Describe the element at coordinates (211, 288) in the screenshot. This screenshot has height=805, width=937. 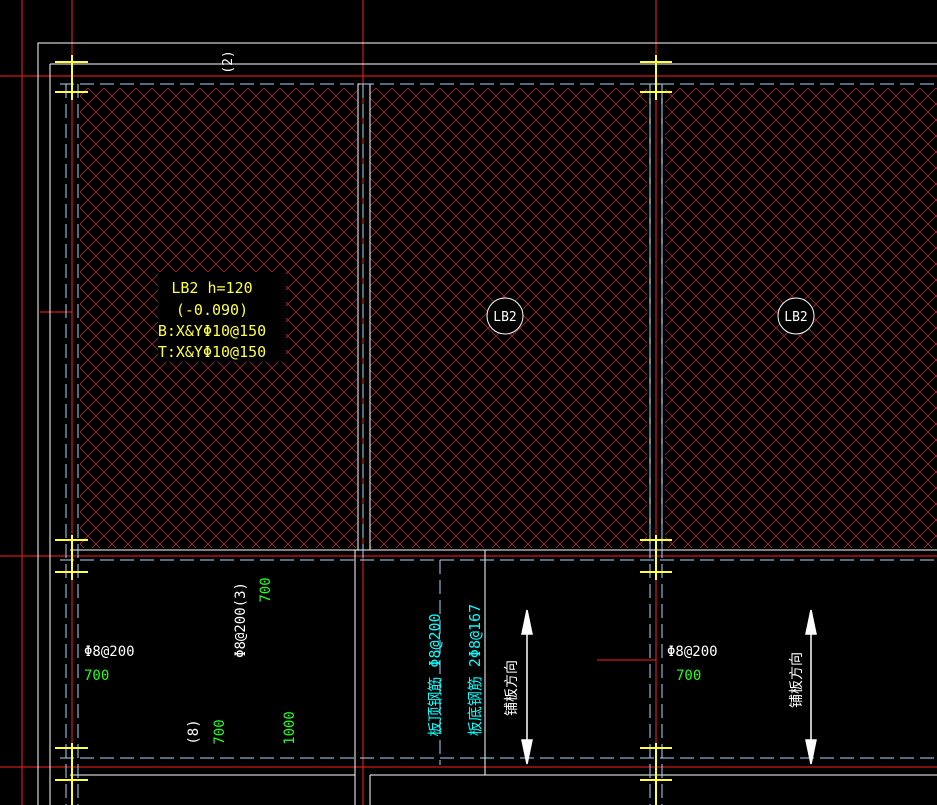
I see `slab-label-line1: LB2 h=120` at that location.